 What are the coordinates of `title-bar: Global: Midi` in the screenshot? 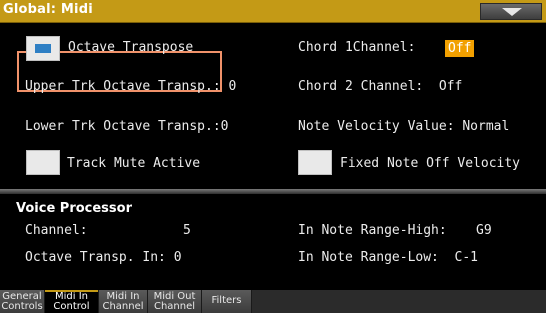 It's located at (273, 11).